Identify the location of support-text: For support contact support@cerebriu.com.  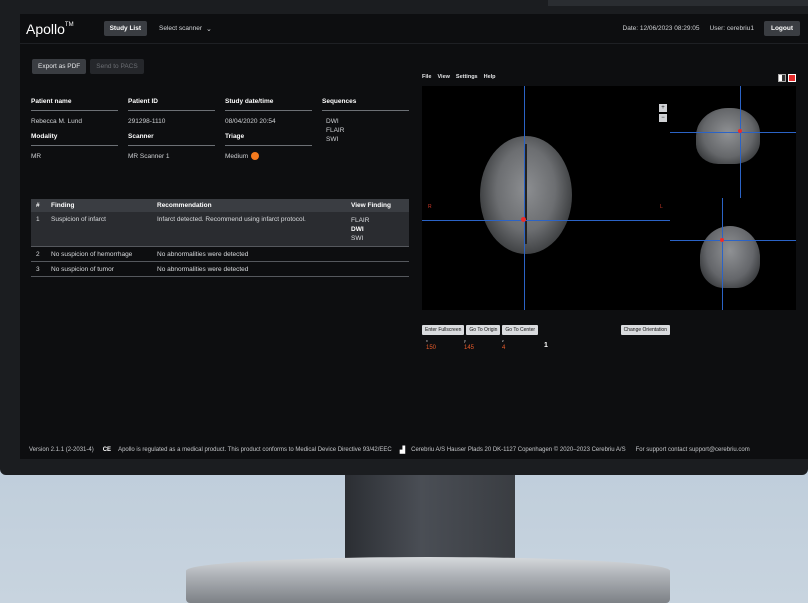
(692, 449).